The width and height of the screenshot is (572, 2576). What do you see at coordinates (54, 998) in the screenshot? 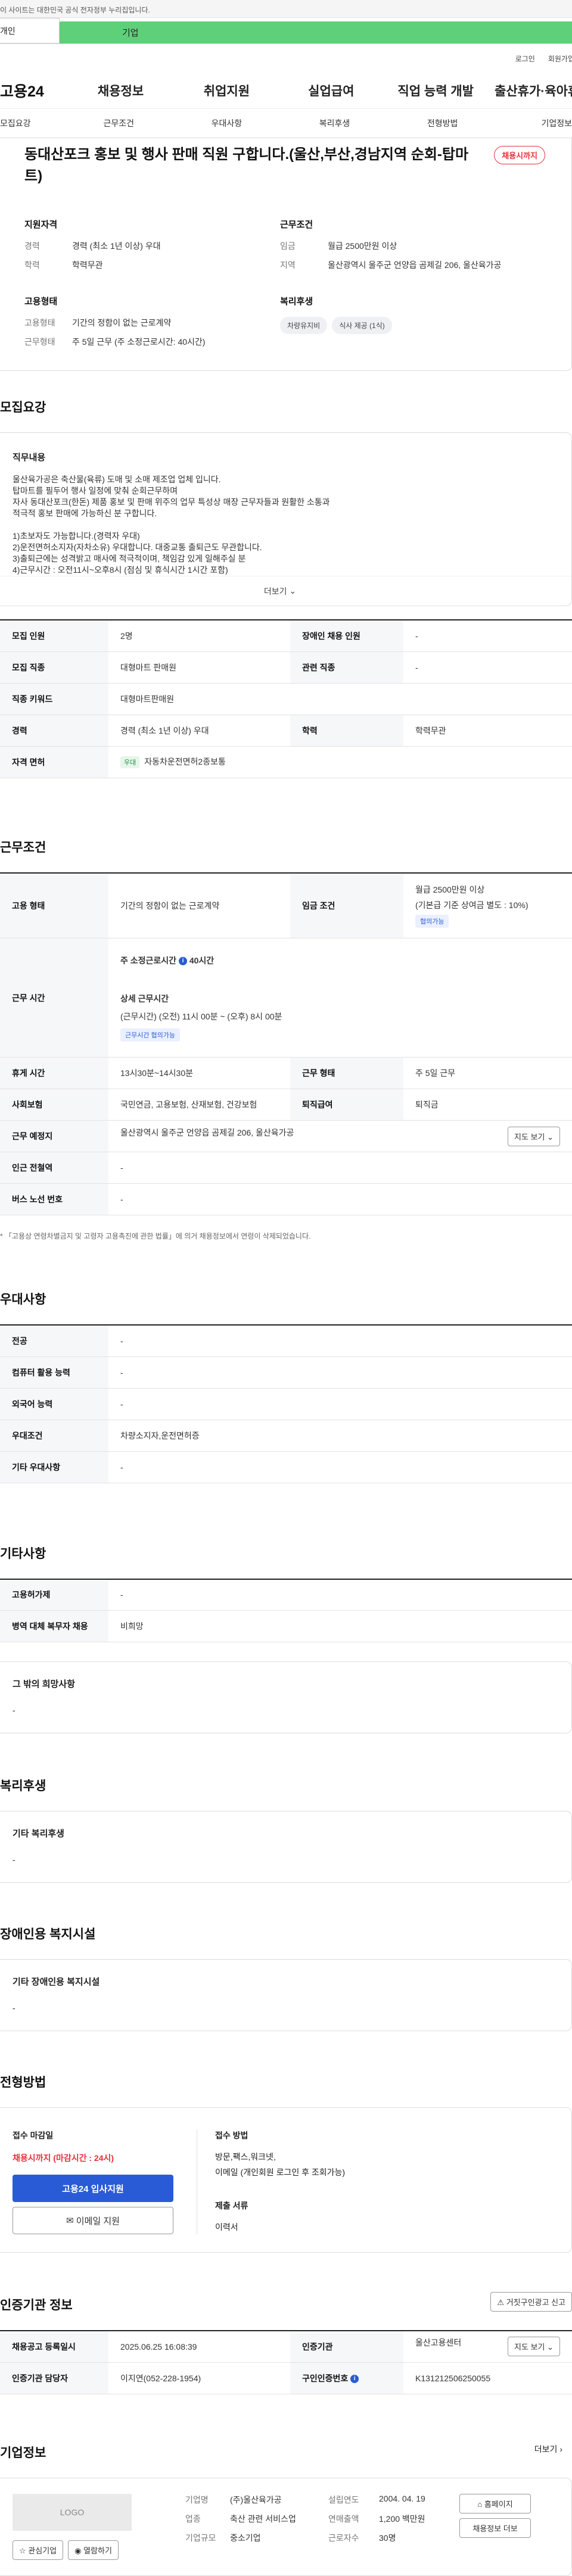
I see `cell-label: 근무 시간` at bounding box center [54, 998].